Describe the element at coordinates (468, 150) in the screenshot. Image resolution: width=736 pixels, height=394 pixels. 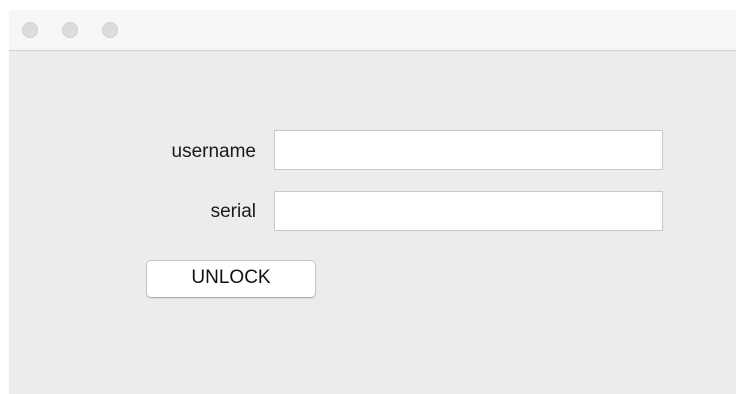
I see `username-input` at that location.